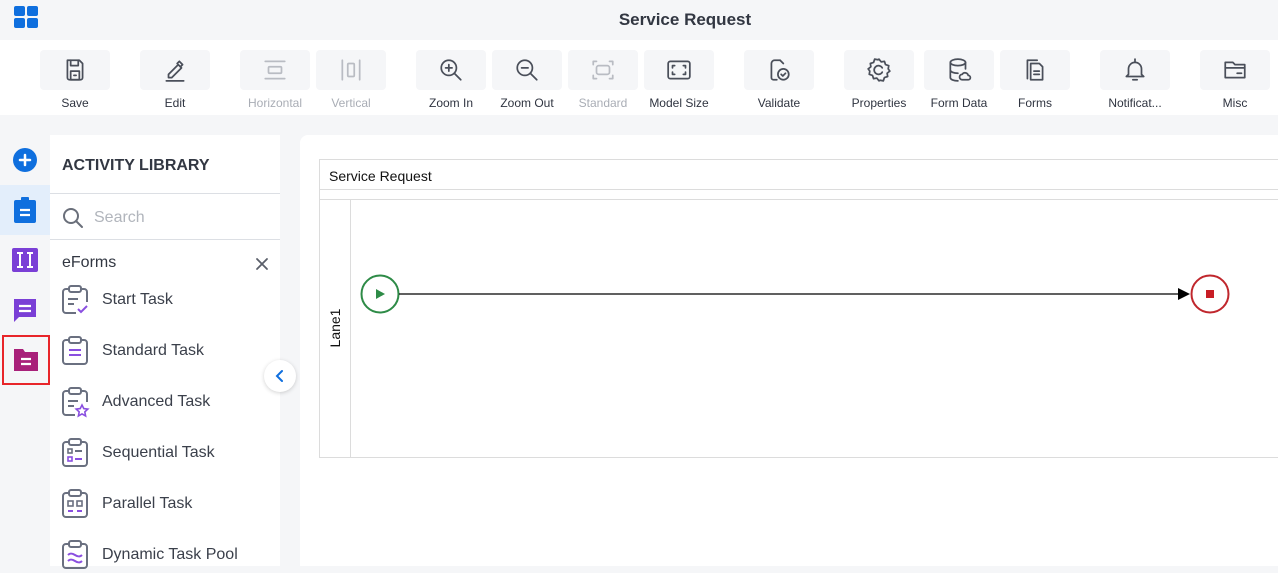 This screenshot has width=1278, height=573. What do you see at coordinates (167, 453) in the screenshot?
I see `library-item-sequential-task: Sequential Task` at bounding box center [167, 453].